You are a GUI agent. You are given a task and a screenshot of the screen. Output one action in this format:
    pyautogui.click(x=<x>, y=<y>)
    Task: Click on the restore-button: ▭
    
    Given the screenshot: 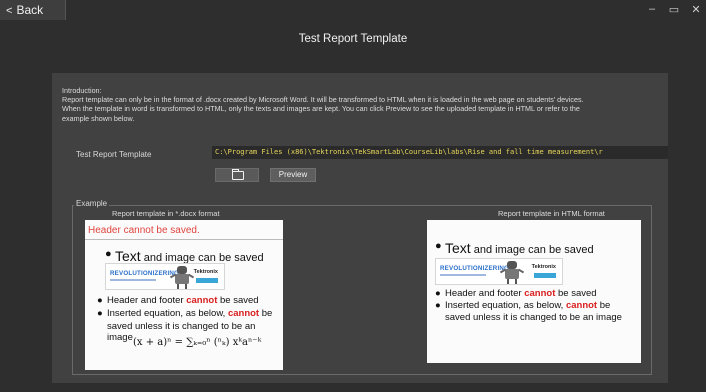 What is the action you would take?
    pyautogui.click(x=674, y=9)
    